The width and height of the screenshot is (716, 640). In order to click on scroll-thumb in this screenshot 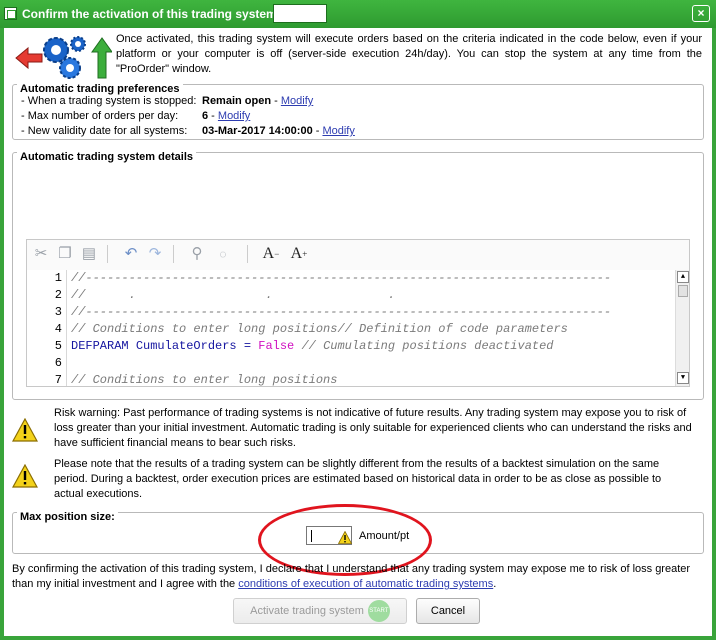, I will do `click(683, 291)`.